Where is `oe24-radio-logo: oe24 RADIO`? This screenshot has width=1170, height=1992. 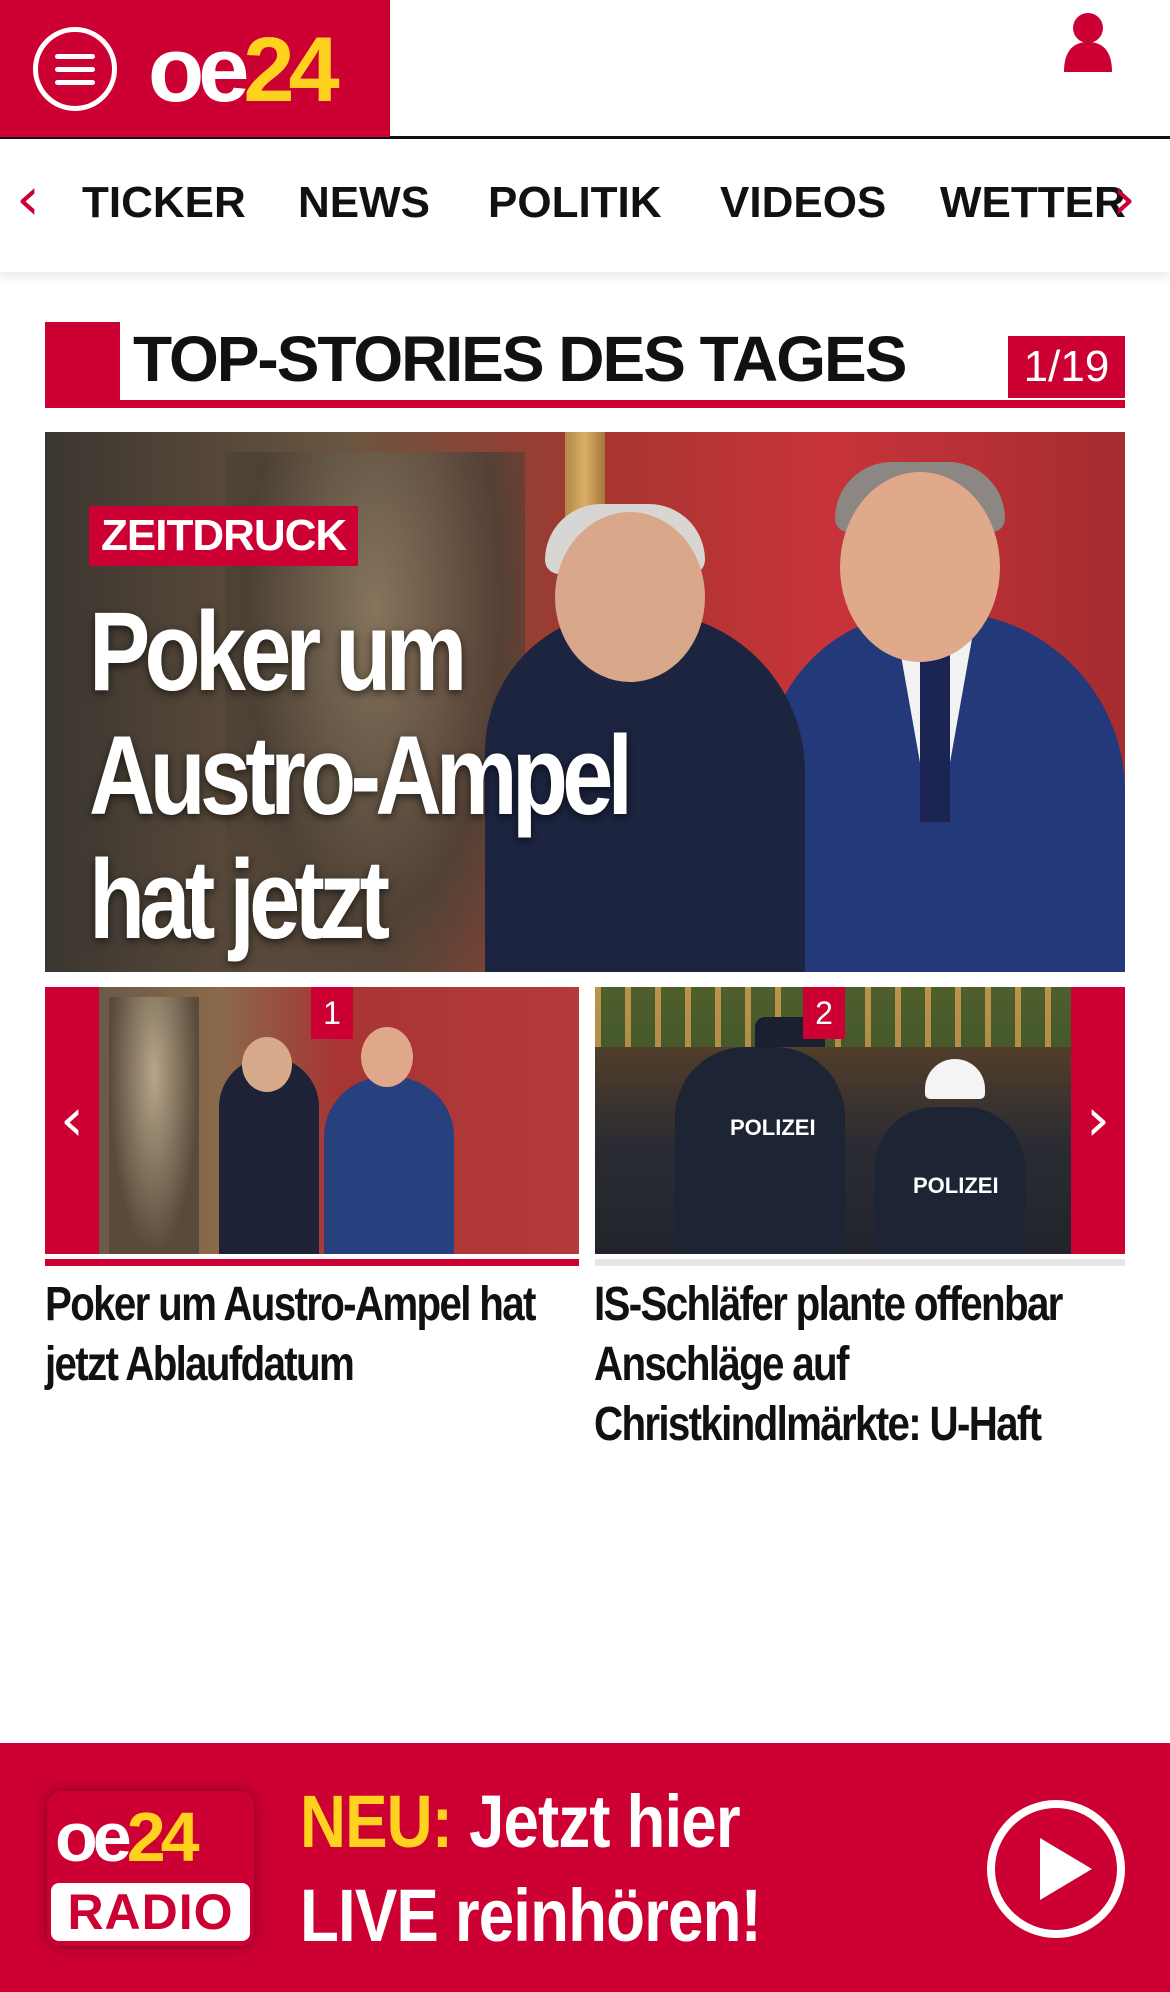
oe24-radio-logo: oe24 RADIO is located at coordinates (150, 1868).